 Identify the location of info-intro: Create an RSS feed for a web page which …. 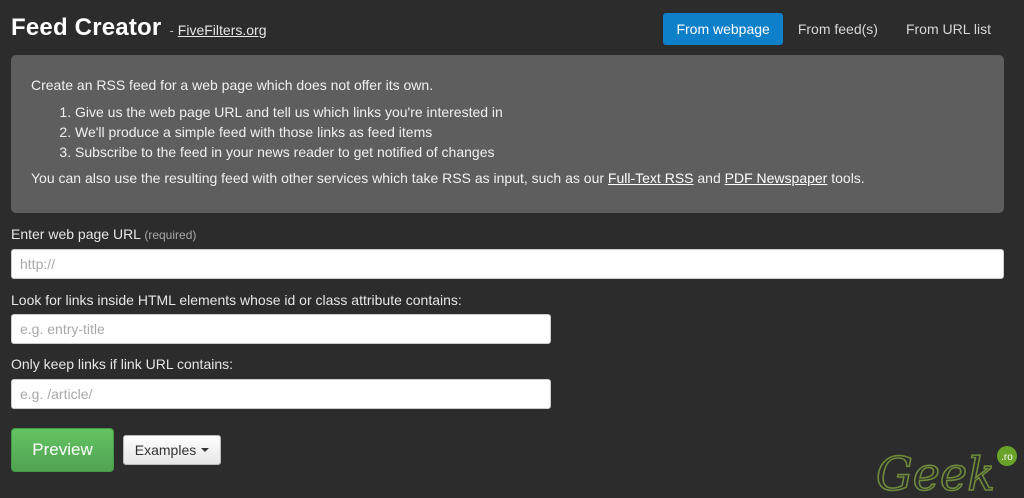
(232, 85).